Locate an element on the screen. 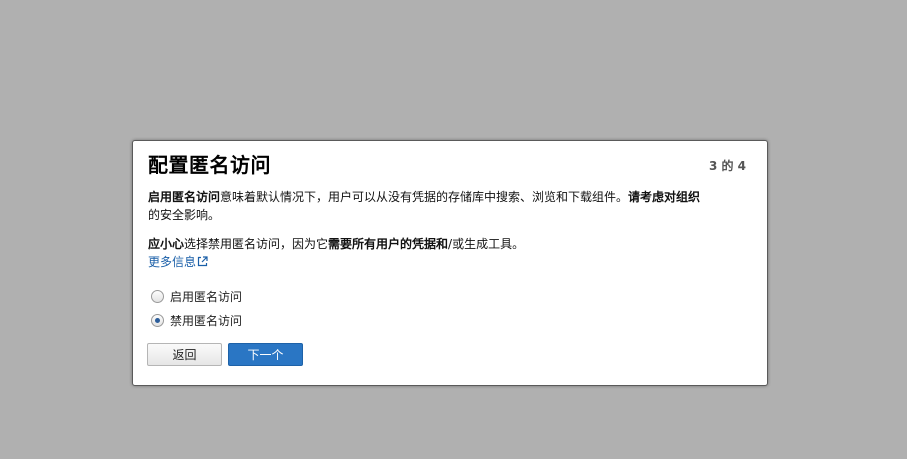  warning-bold-mid: 需要所有用户的凭据和 is located at coordinates (388, 244).